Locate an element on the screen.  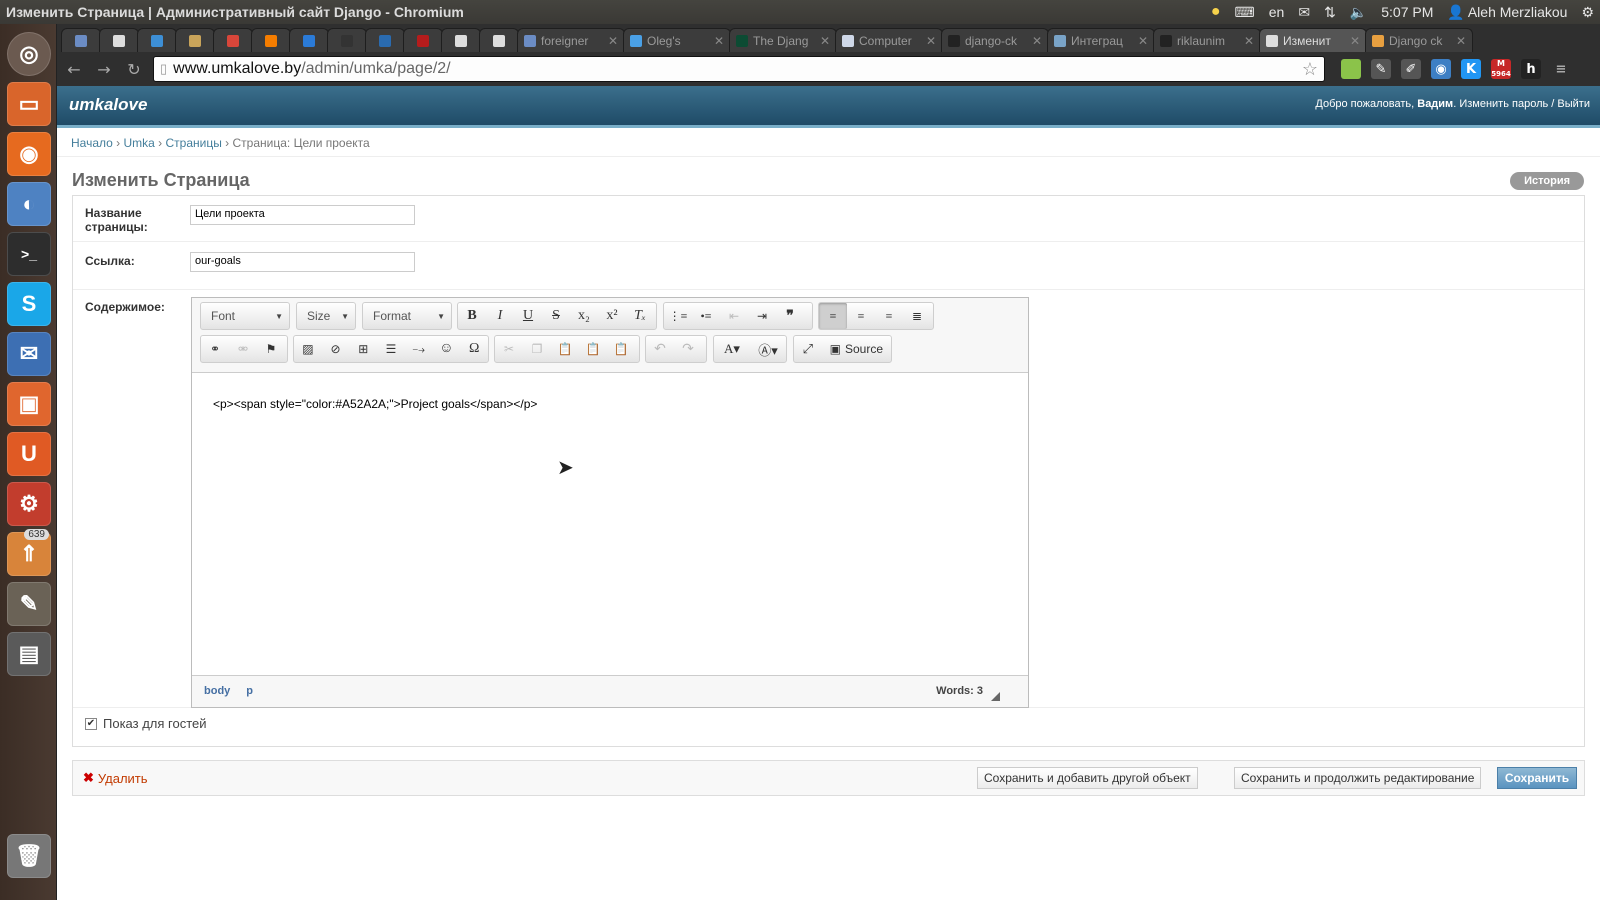
bulleted-list-icon: •≡ is located at coordinates (706, 316).